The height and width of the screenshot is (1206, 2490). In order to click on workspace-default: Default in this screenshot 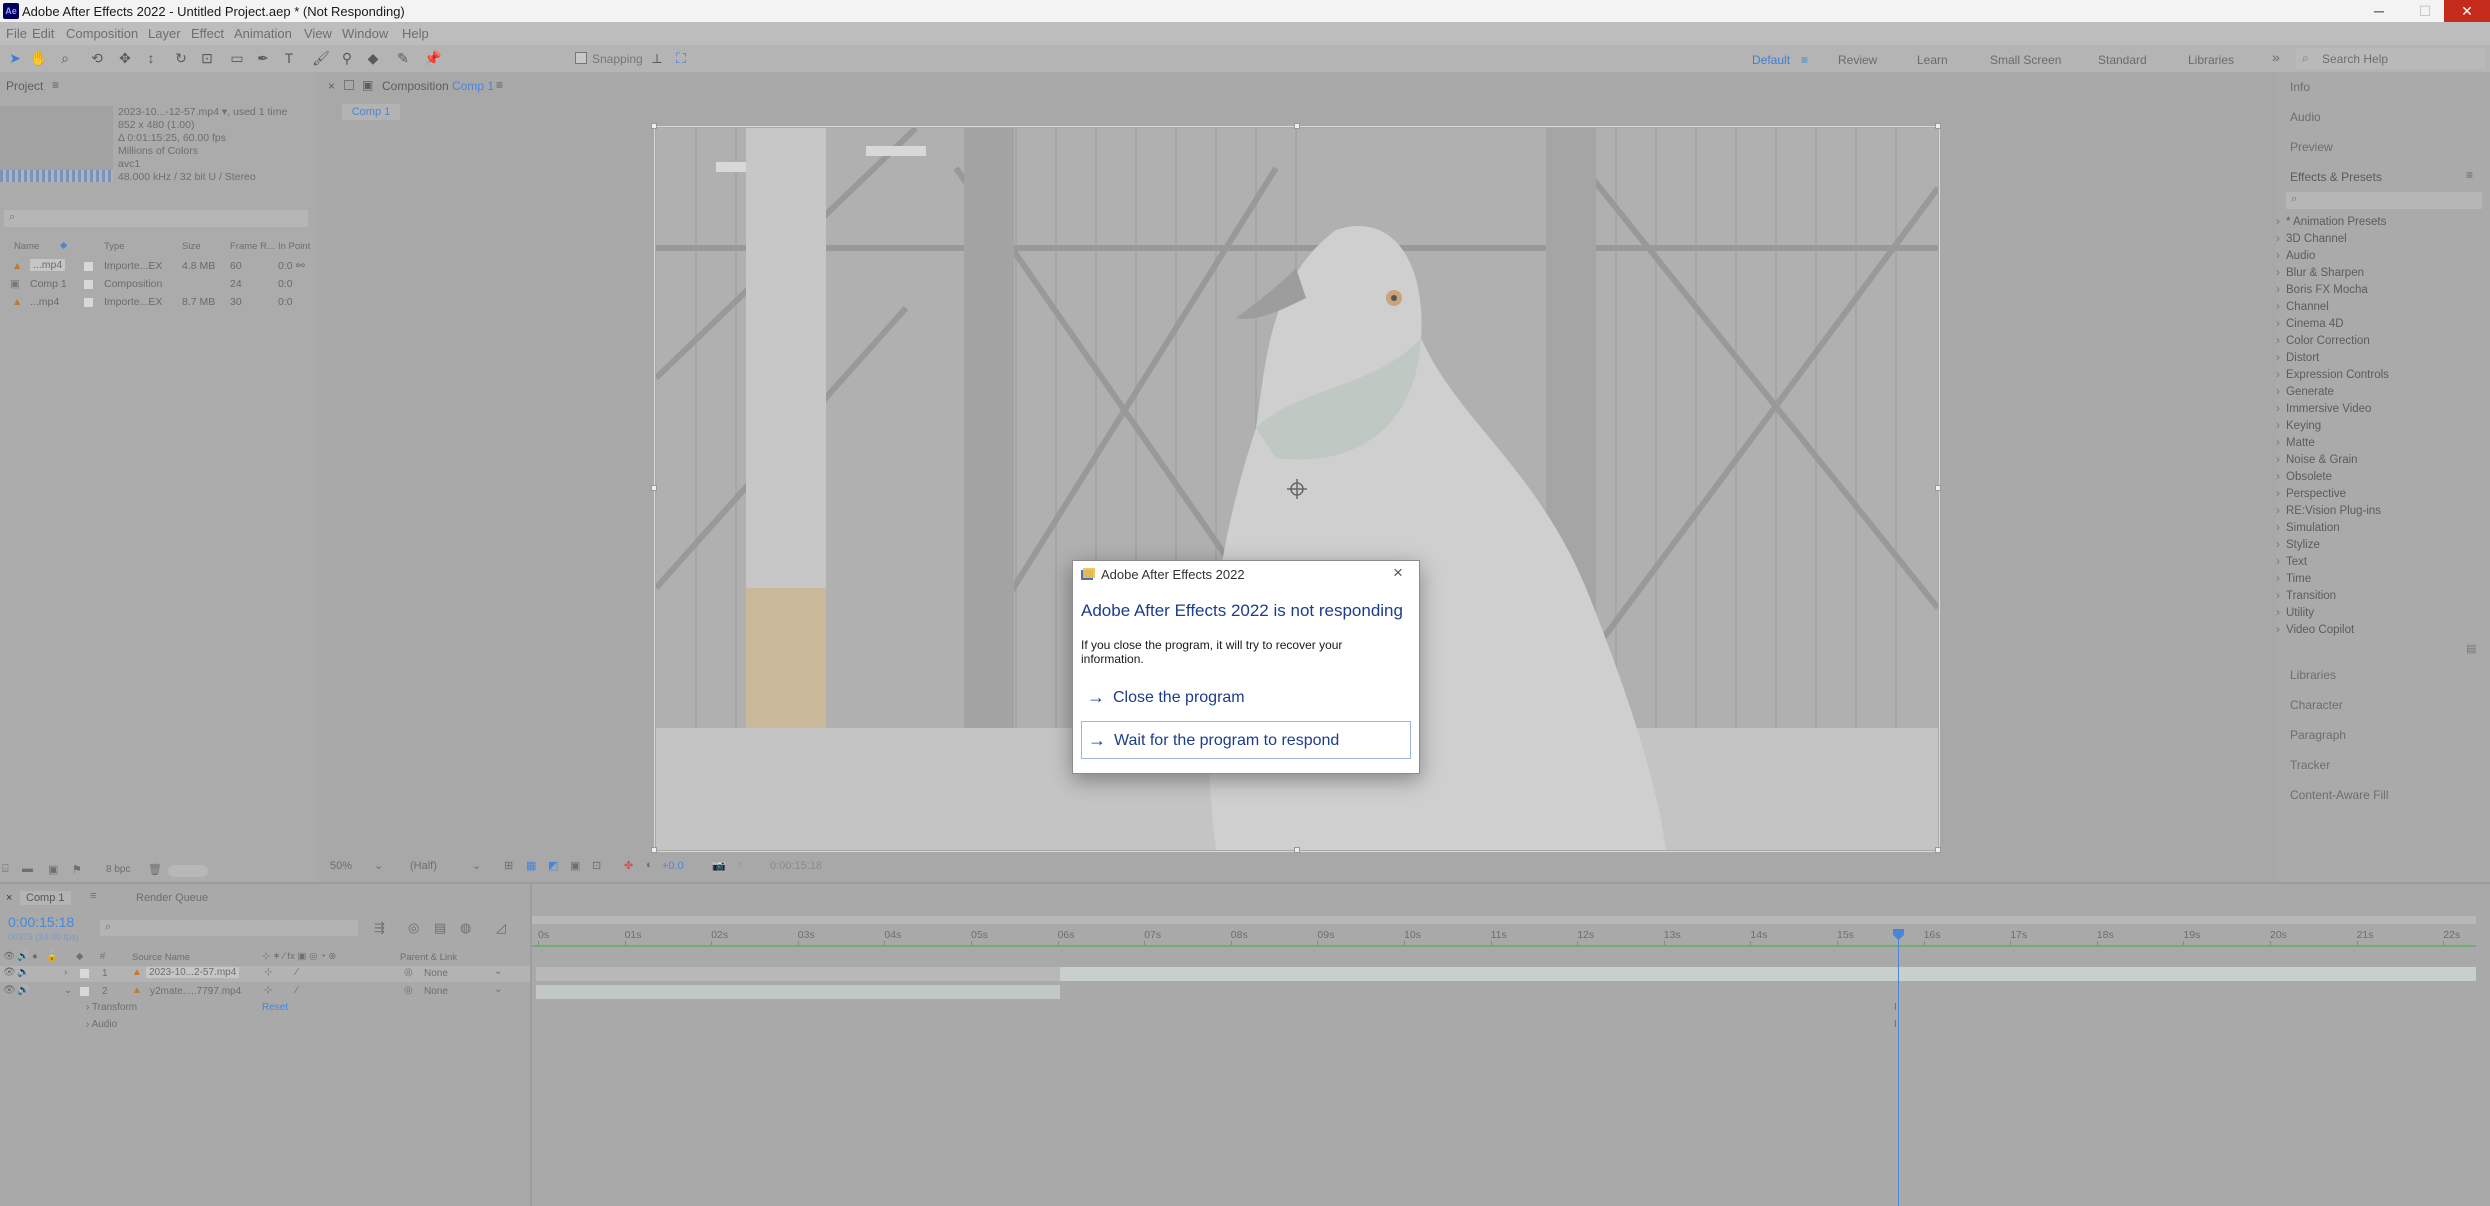, I will do `click(1771, 60)`.